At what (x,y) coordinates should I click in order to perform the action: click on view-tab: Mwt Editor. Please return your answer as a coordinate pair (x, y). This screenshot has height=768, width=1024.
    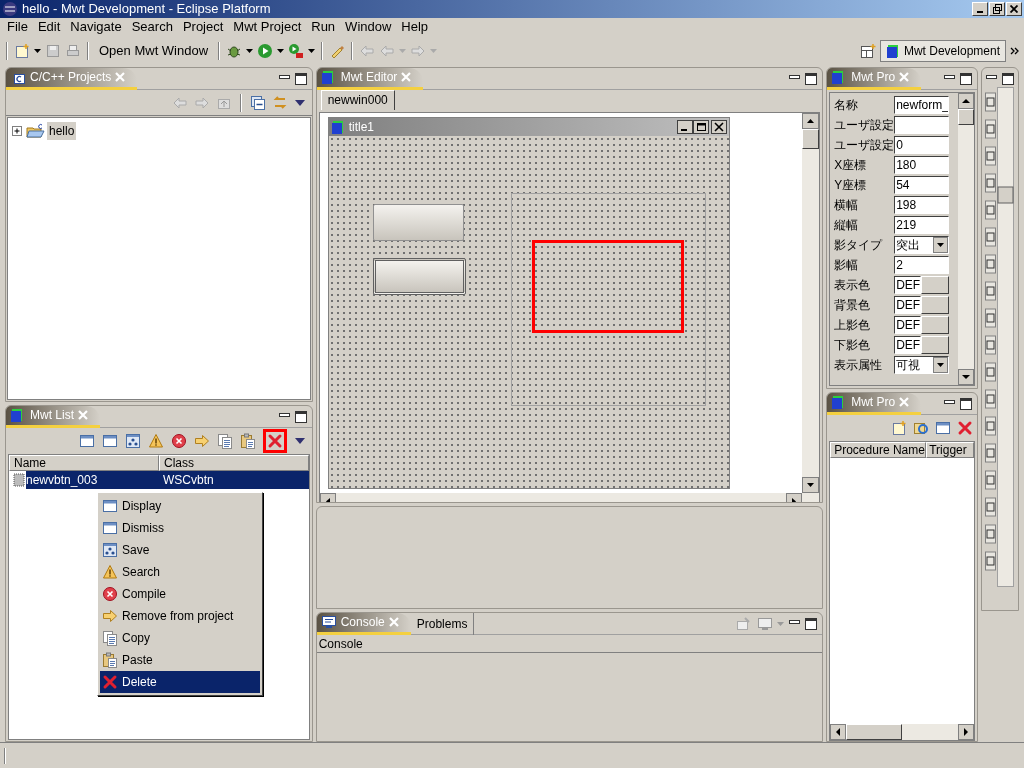
    Looking at the image, I should click on (370, 79).